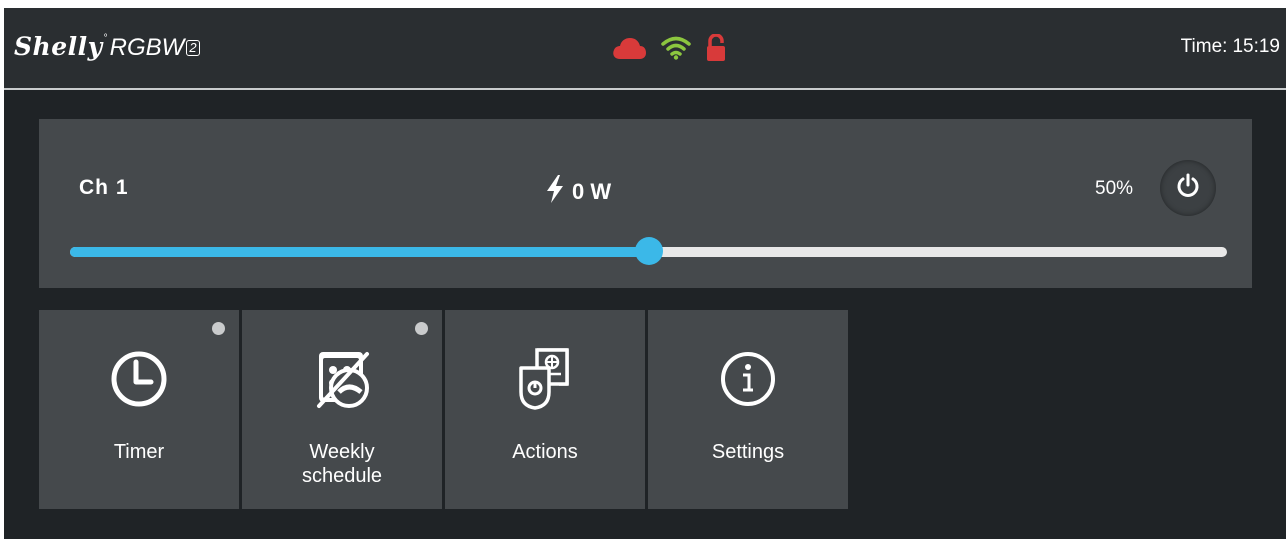 The height and width of the screenshot is (539, 1286). What do you see at coordinates (218, 328) in the screenshot?
I see `timer-indicator-dot` at bounding box center [218, 328].